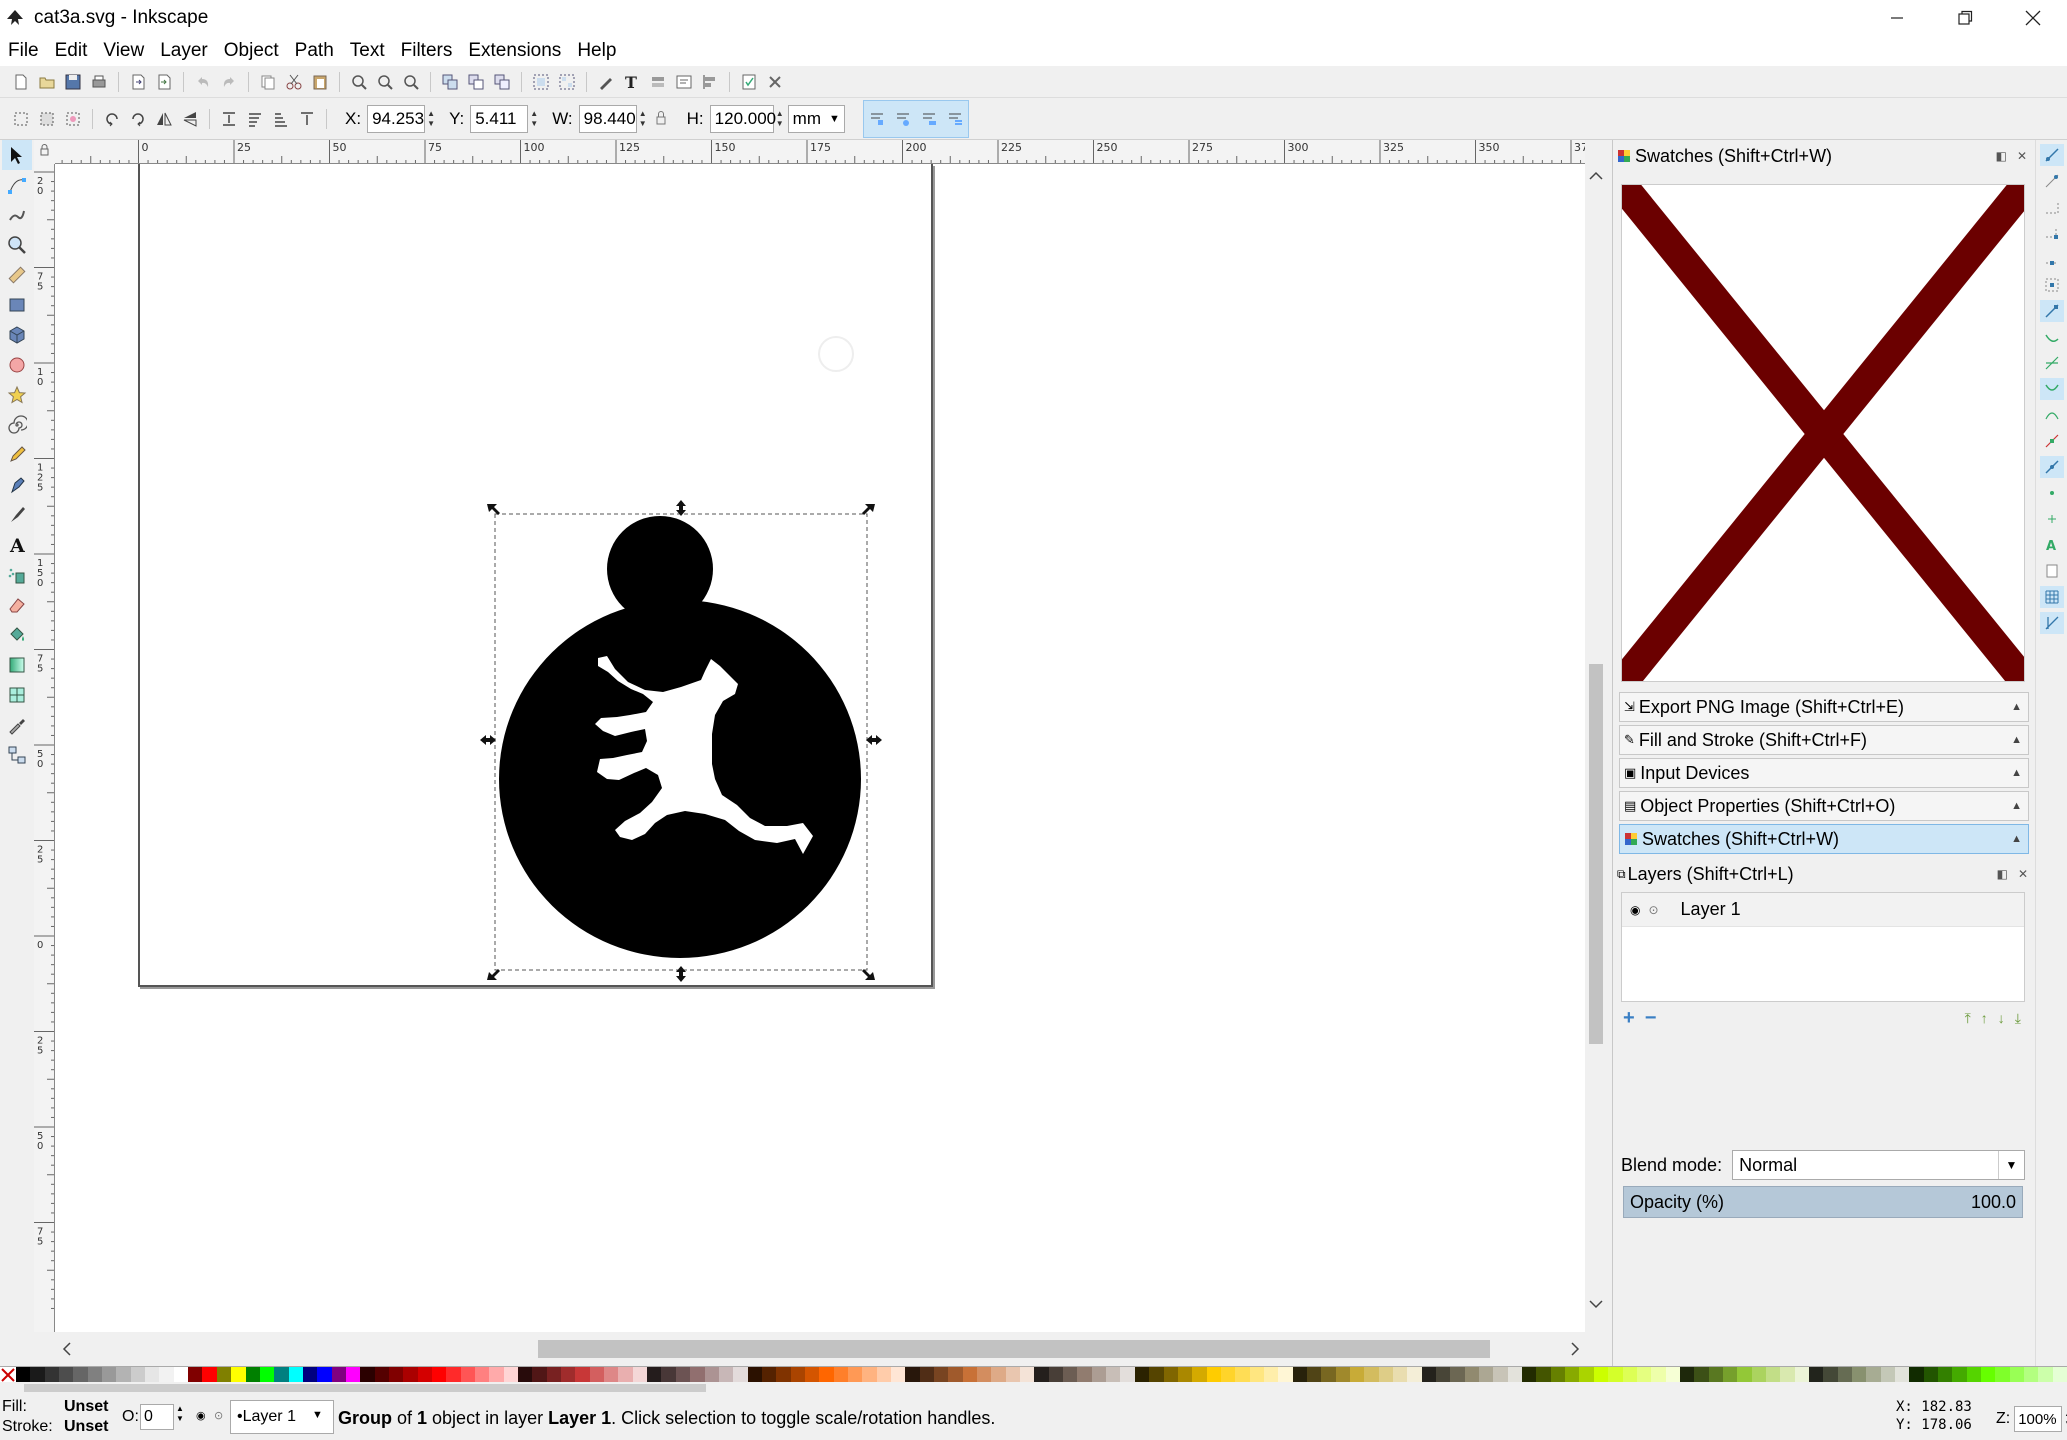  What do you see at coordinates (1629, 1018) in the screenshot?
I see `add-layer-icon: +` at bounding box center [1629, 1018].